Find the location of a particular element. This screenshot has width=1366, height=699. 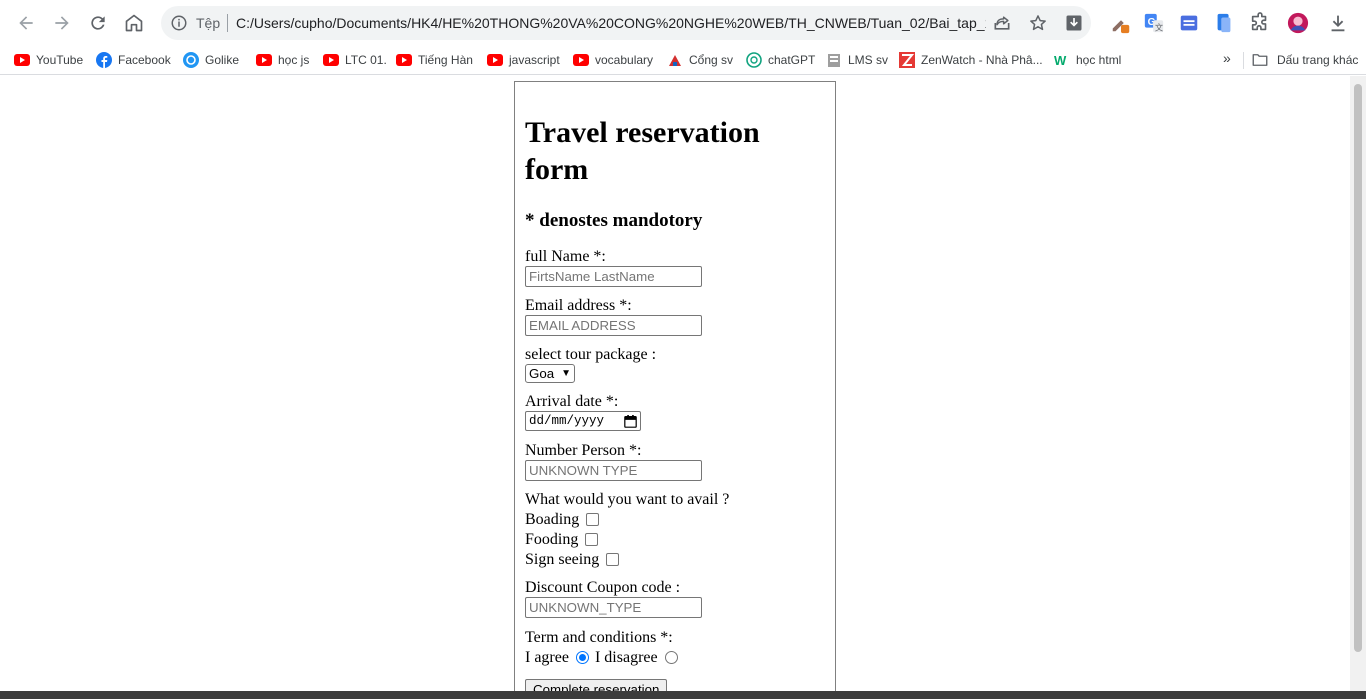

bookmark-label: javascript is located at coordinates (534, 60).